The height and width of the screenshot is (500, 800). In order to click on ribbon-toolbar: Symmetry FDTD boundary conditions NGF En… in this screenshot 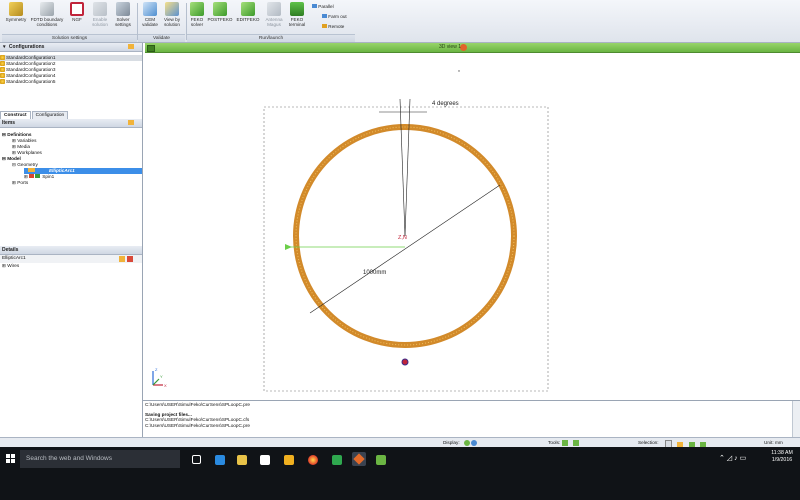, I will do `click(400, 21)`.